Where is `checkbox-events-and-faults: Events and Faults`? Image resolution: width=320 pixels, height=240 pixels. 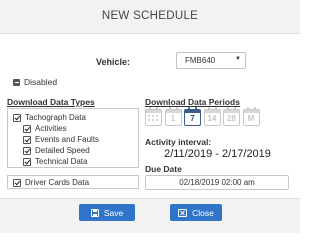 checkbox-events-and-faults: Events and Faults is located at coordinates (61, 139).